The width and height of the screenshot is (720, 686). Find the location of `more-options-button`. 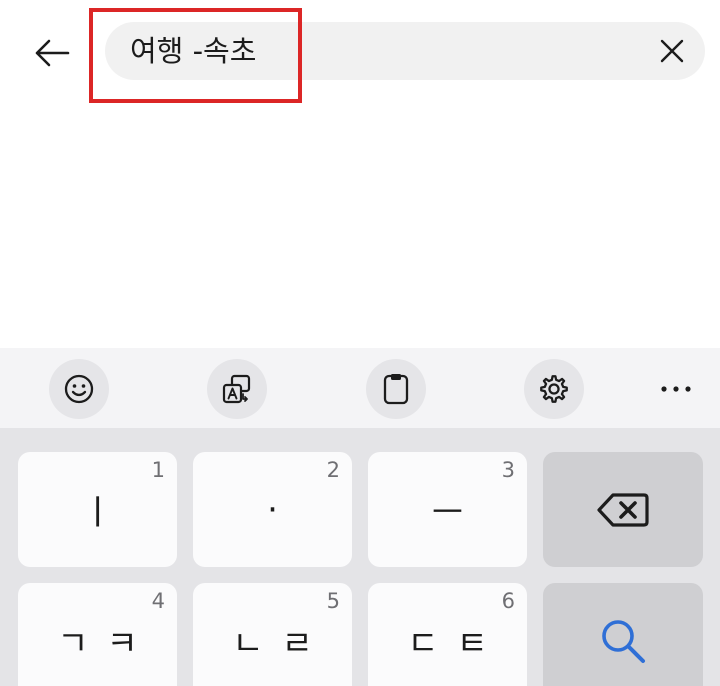

more-options-button is located at coordinates (676, 389).